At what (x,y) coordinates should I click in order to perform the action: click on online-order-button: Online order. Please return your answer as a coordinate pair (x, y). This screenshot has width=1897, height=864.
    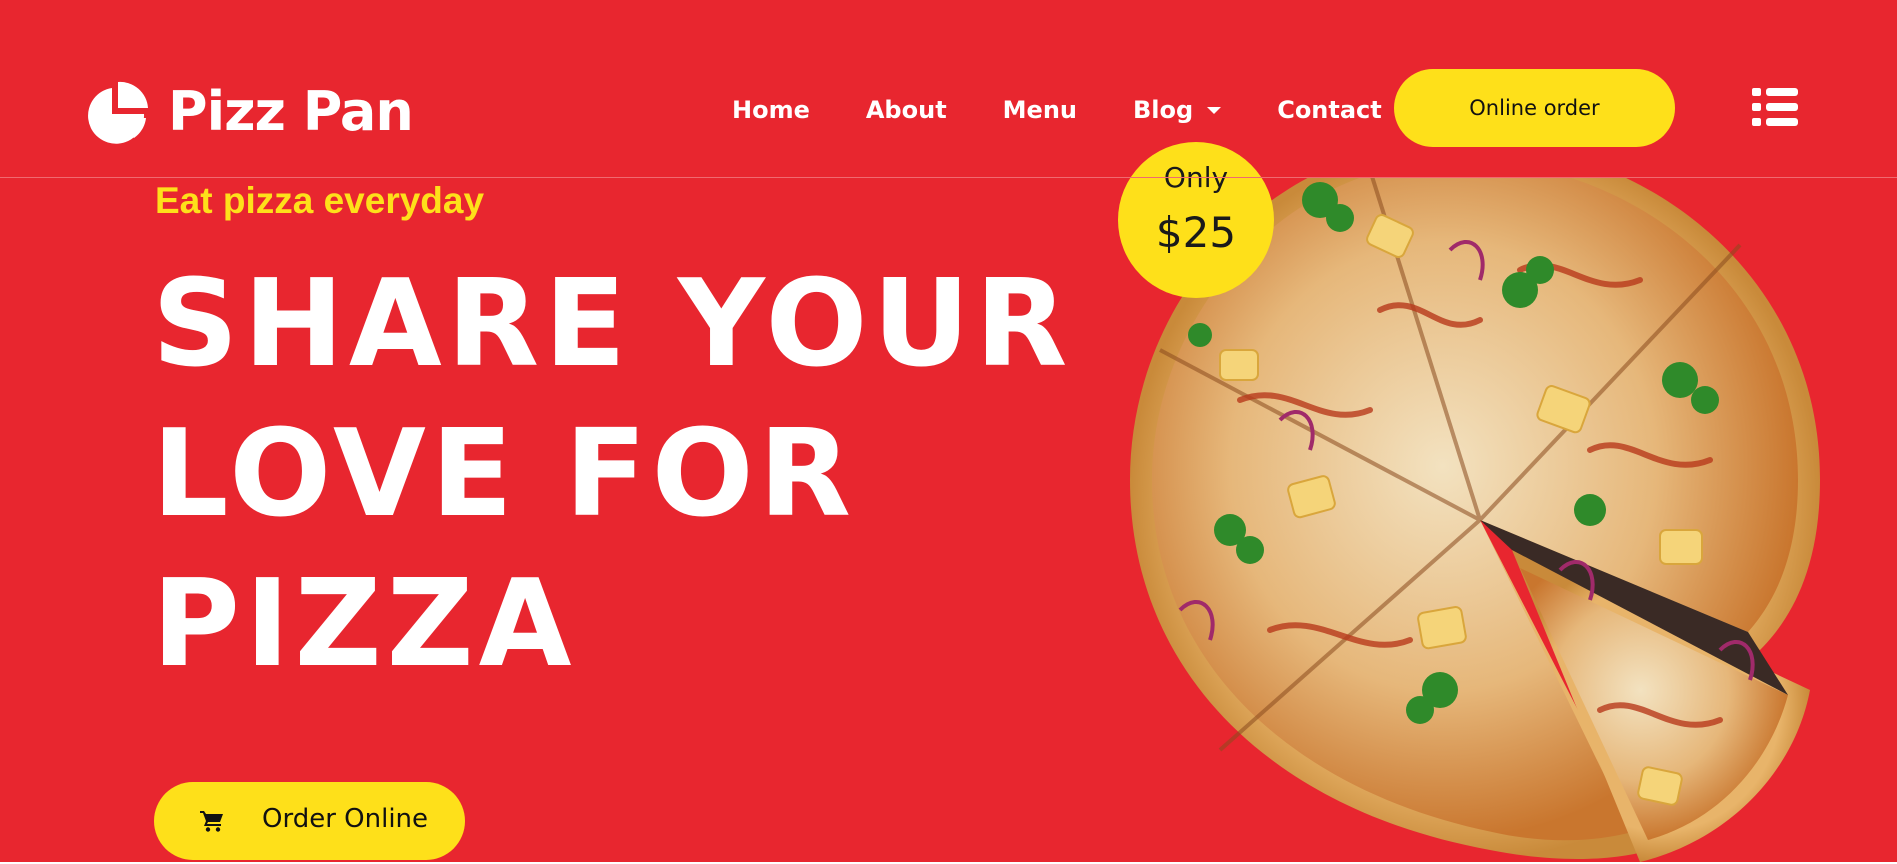
    Looking at the image, I should click on (1534, 108).